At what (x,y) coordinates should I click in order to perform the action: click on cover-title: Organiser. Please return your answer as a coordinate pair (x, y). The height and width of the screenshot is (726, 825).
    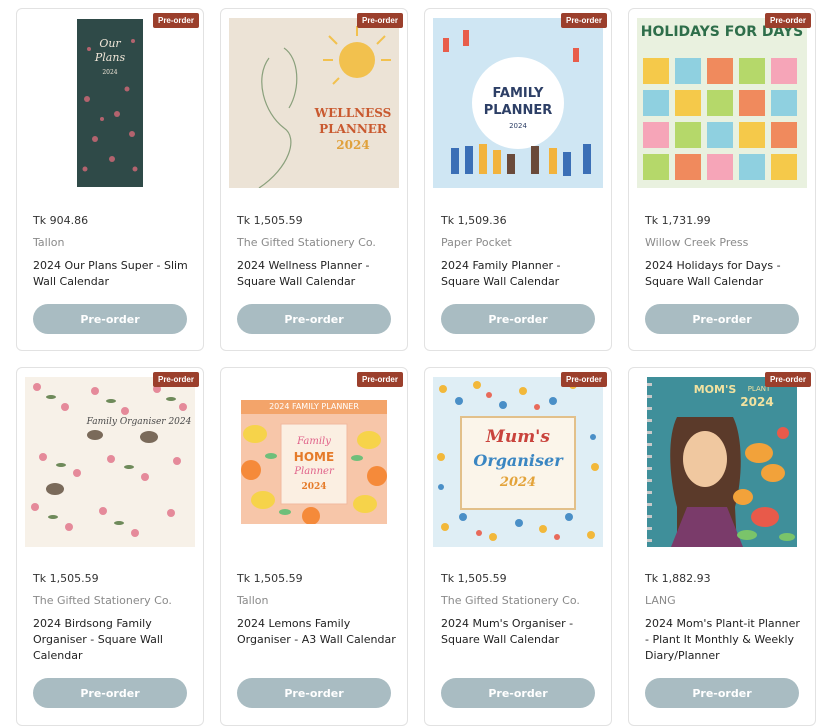
    Looking at the image, I should click on (518, 460).